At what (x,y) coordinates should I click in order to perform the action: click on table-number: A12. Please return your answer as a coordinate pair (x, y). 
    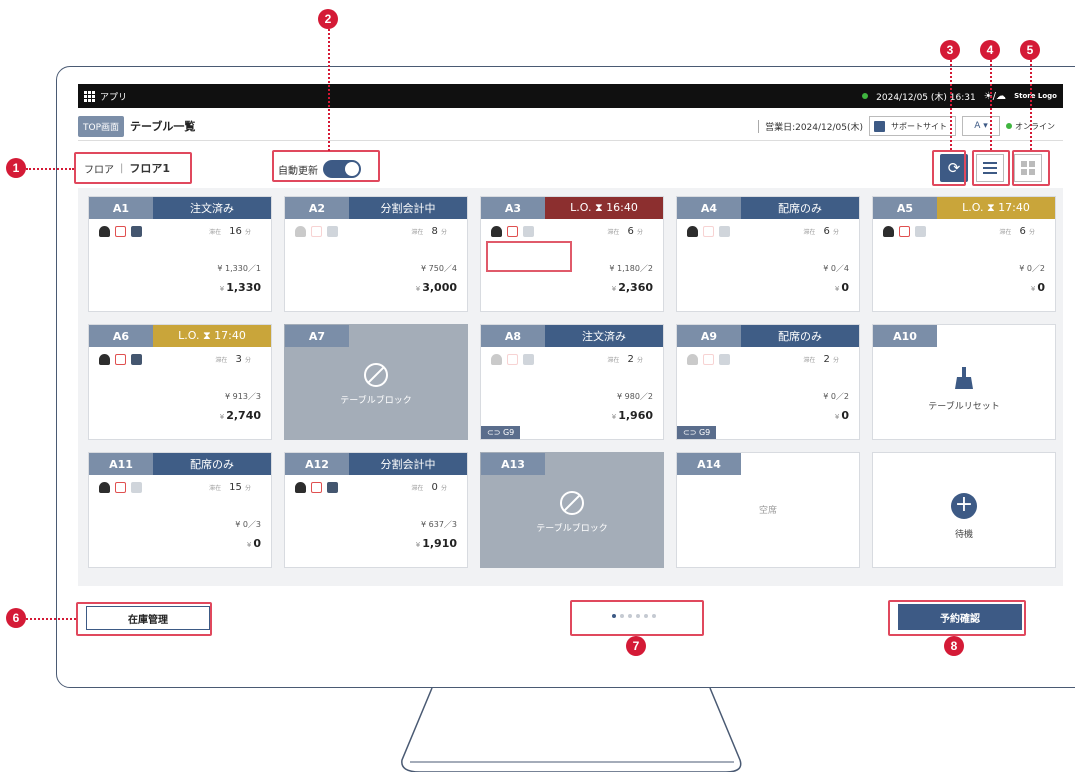
    Looking at the image, I should click on (317, 464).